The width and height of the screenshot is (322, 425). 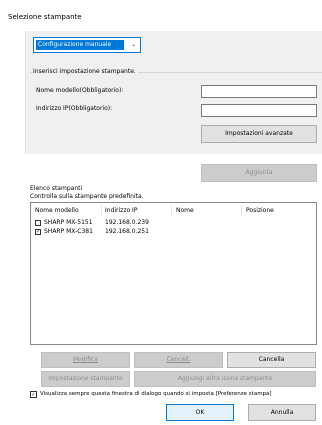 I want to click on advanced-settings-button: Impostazioni avanzate, so click(x=259, y=134).